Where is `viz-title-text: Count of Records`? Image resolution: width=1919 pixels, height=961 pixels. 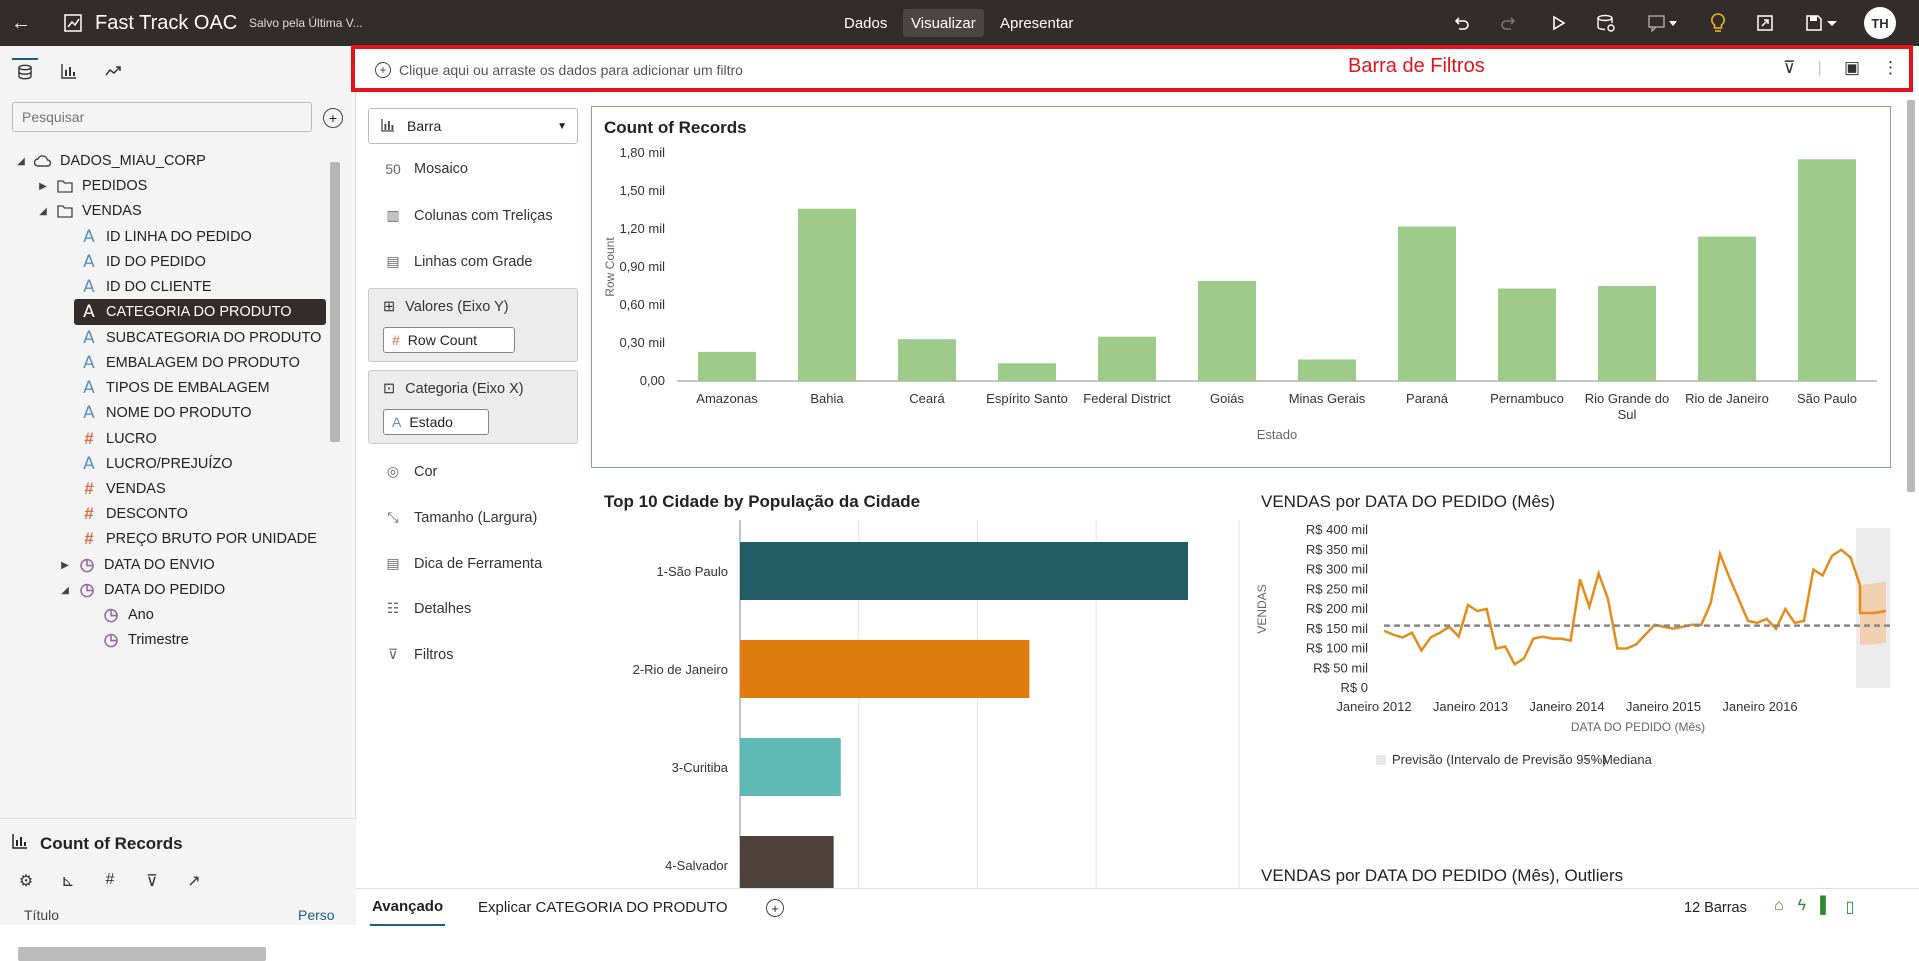 viz-title-text: Count of Records is located at coordinates (111, 843).